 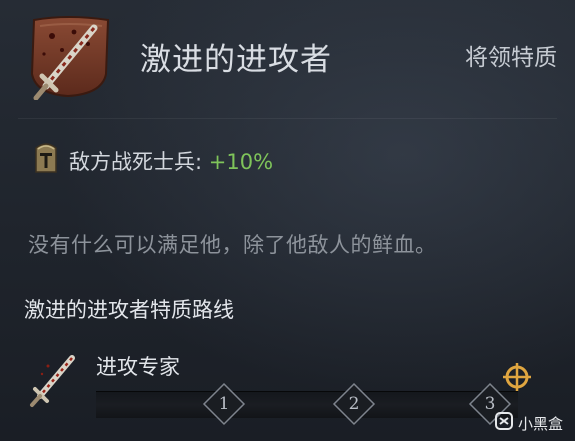 What do you see at coordinates (68, 57) in the screenshot?
I see `bloody-sword-shield-icon` at bounding box center [68, 57].